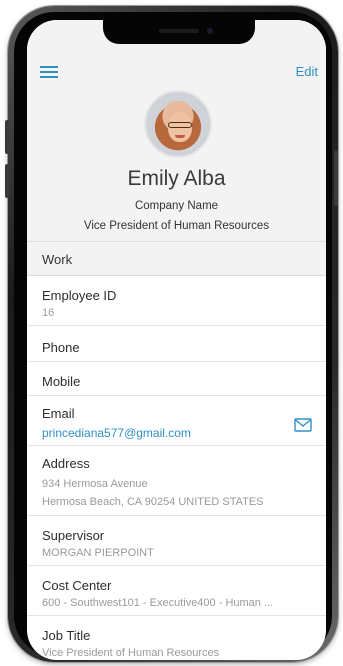 This screenshot has width=343, height=666. Describe the element at coordinates (49, 72) in the screenshot. I see `hamburger-menu-icon` at that location.